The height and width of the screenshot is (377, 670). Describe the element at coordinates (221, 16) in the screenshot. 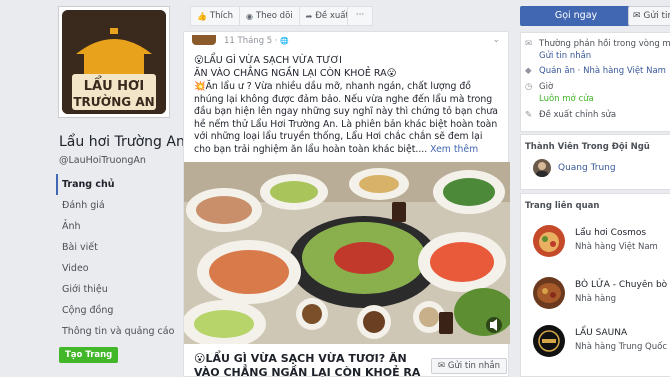

I see `like-label: Thích` at that location.